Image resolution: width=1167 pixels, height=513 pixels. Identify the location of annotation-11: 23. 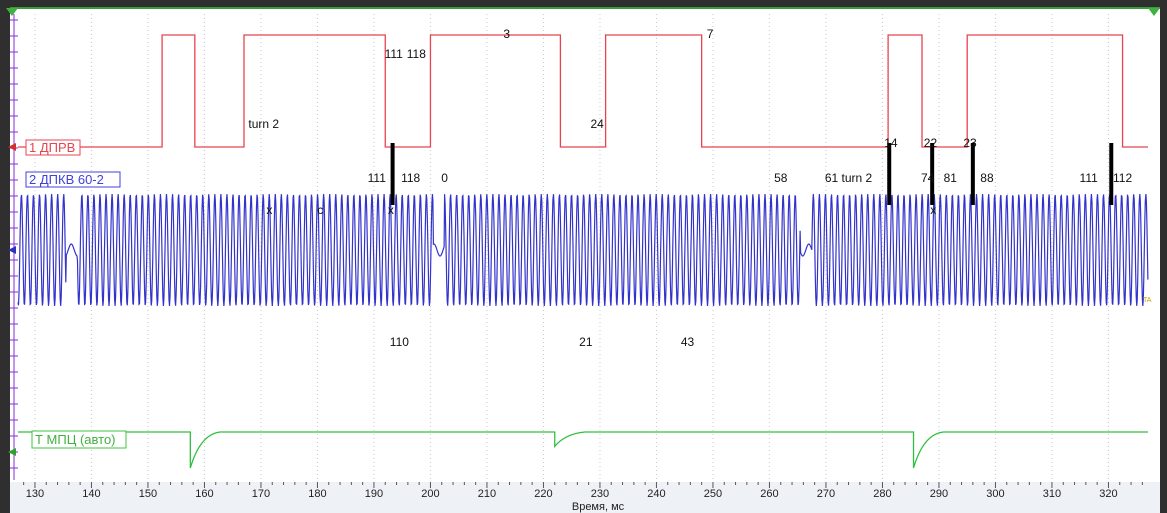
(970, 143).